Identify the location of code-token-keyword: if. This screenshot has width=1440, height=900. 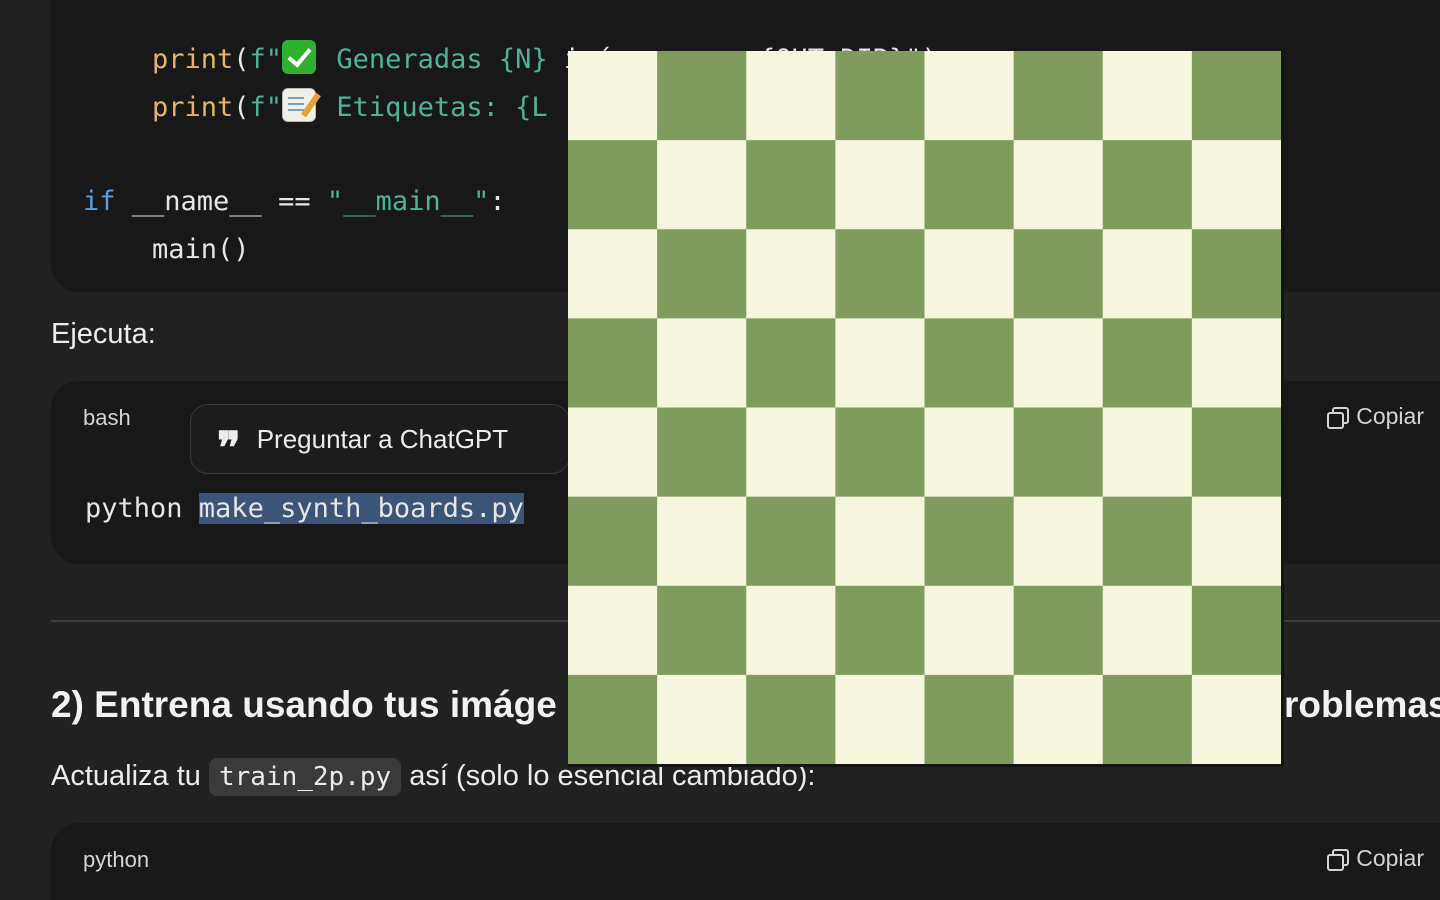
(99, 201).